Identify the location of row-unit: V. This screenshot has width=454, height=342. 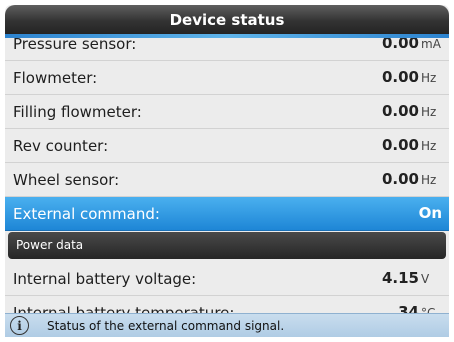
(425, 279).